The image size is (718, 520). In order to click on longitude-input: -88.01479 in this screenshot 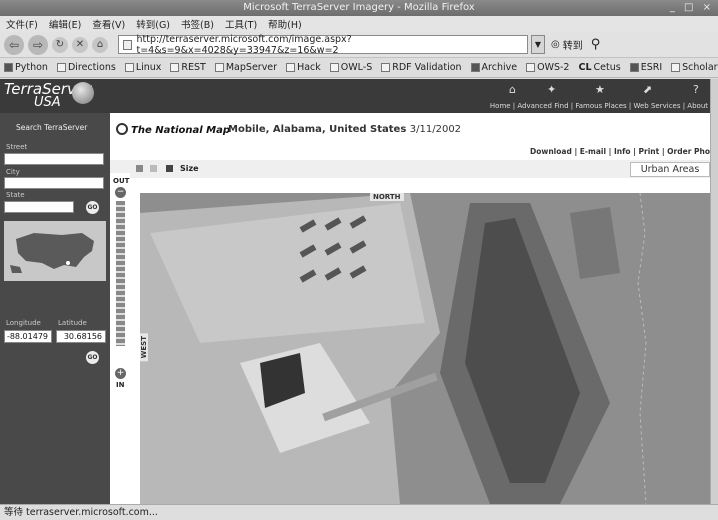, I will do `click(28, 336)`.